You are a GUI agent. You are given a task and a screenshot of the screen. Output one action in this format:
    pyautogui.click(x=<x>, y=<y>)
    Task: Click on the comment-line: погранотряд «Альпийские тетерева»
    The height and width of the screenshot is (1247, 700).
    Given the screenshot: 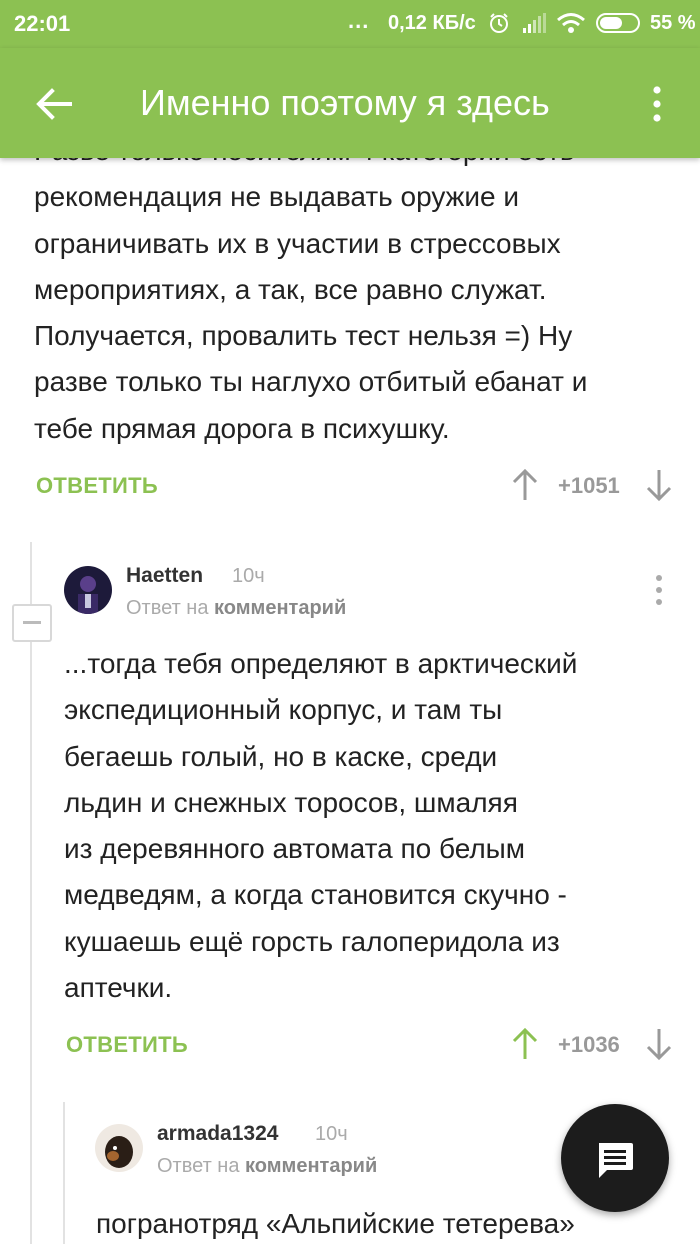 What is the action you would take?
    pyautogui.click(x=335, y=1223)
    